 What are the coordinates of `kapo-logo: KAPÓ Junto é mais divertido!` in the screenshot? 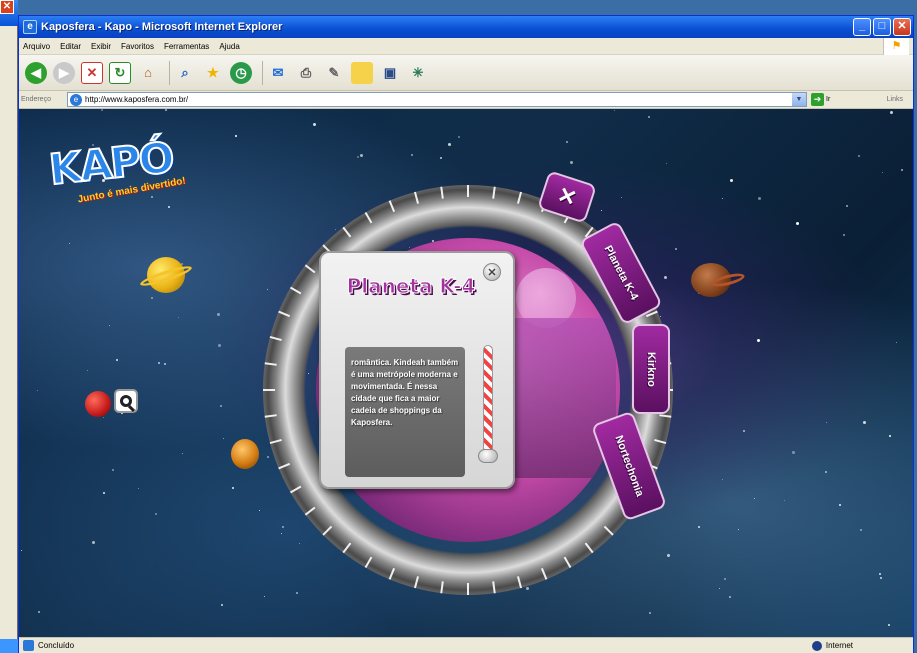 It's located at (116, 175).